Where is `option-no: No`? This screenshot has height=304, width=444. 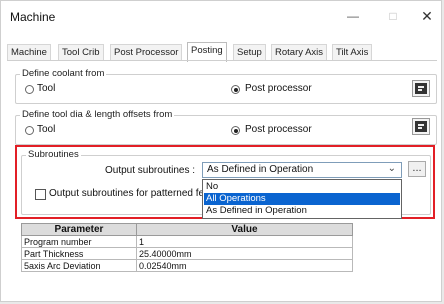
option-no: No is located at coordinates (302, 187).